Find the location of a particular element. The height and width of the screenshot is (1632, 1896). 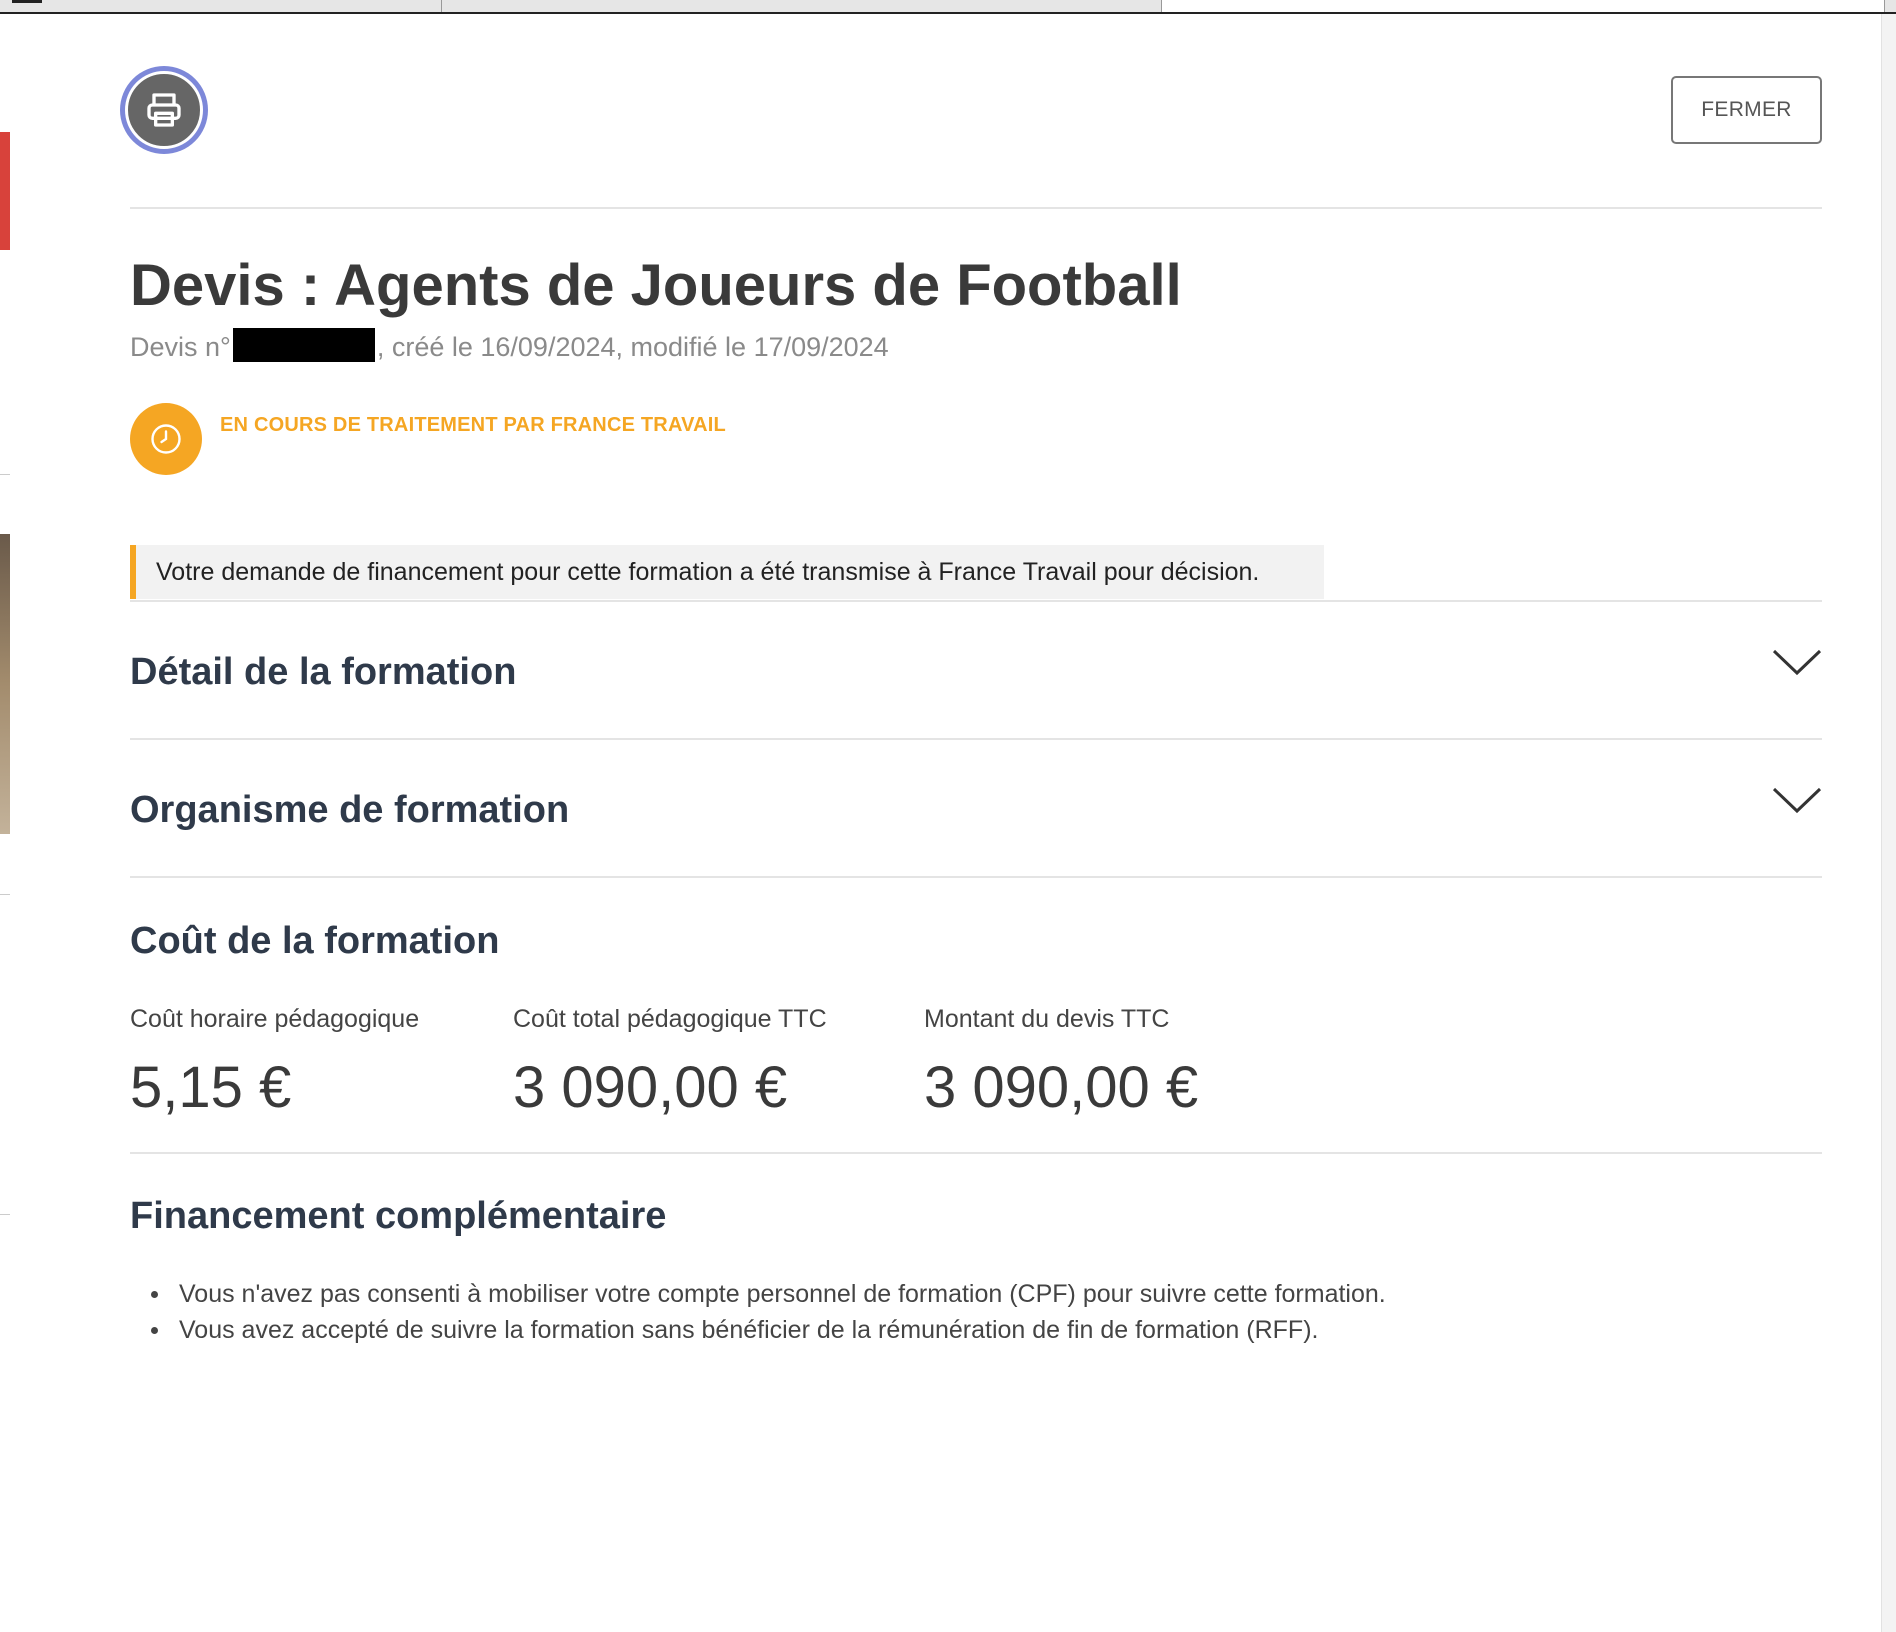

cost-label: Coût horaire pédagogique is located at coordinates (275, 1019).